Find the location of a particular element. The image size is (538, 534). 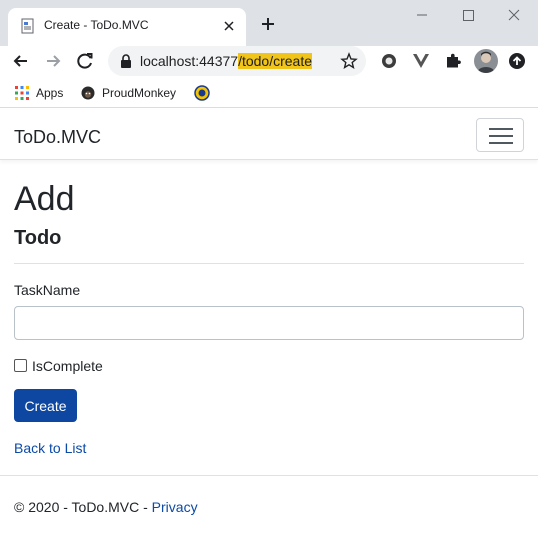

navbar-brand: ToDo.MVC is located at coordinates (57, 137).